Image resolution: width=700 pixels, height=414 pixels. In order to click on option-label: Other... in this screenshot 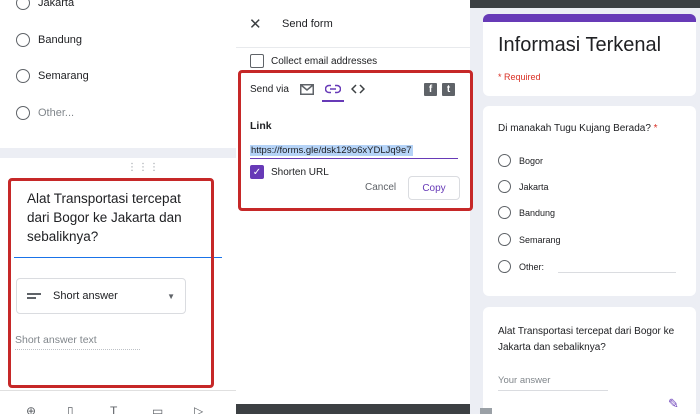, I will do `click(56, 113)`.